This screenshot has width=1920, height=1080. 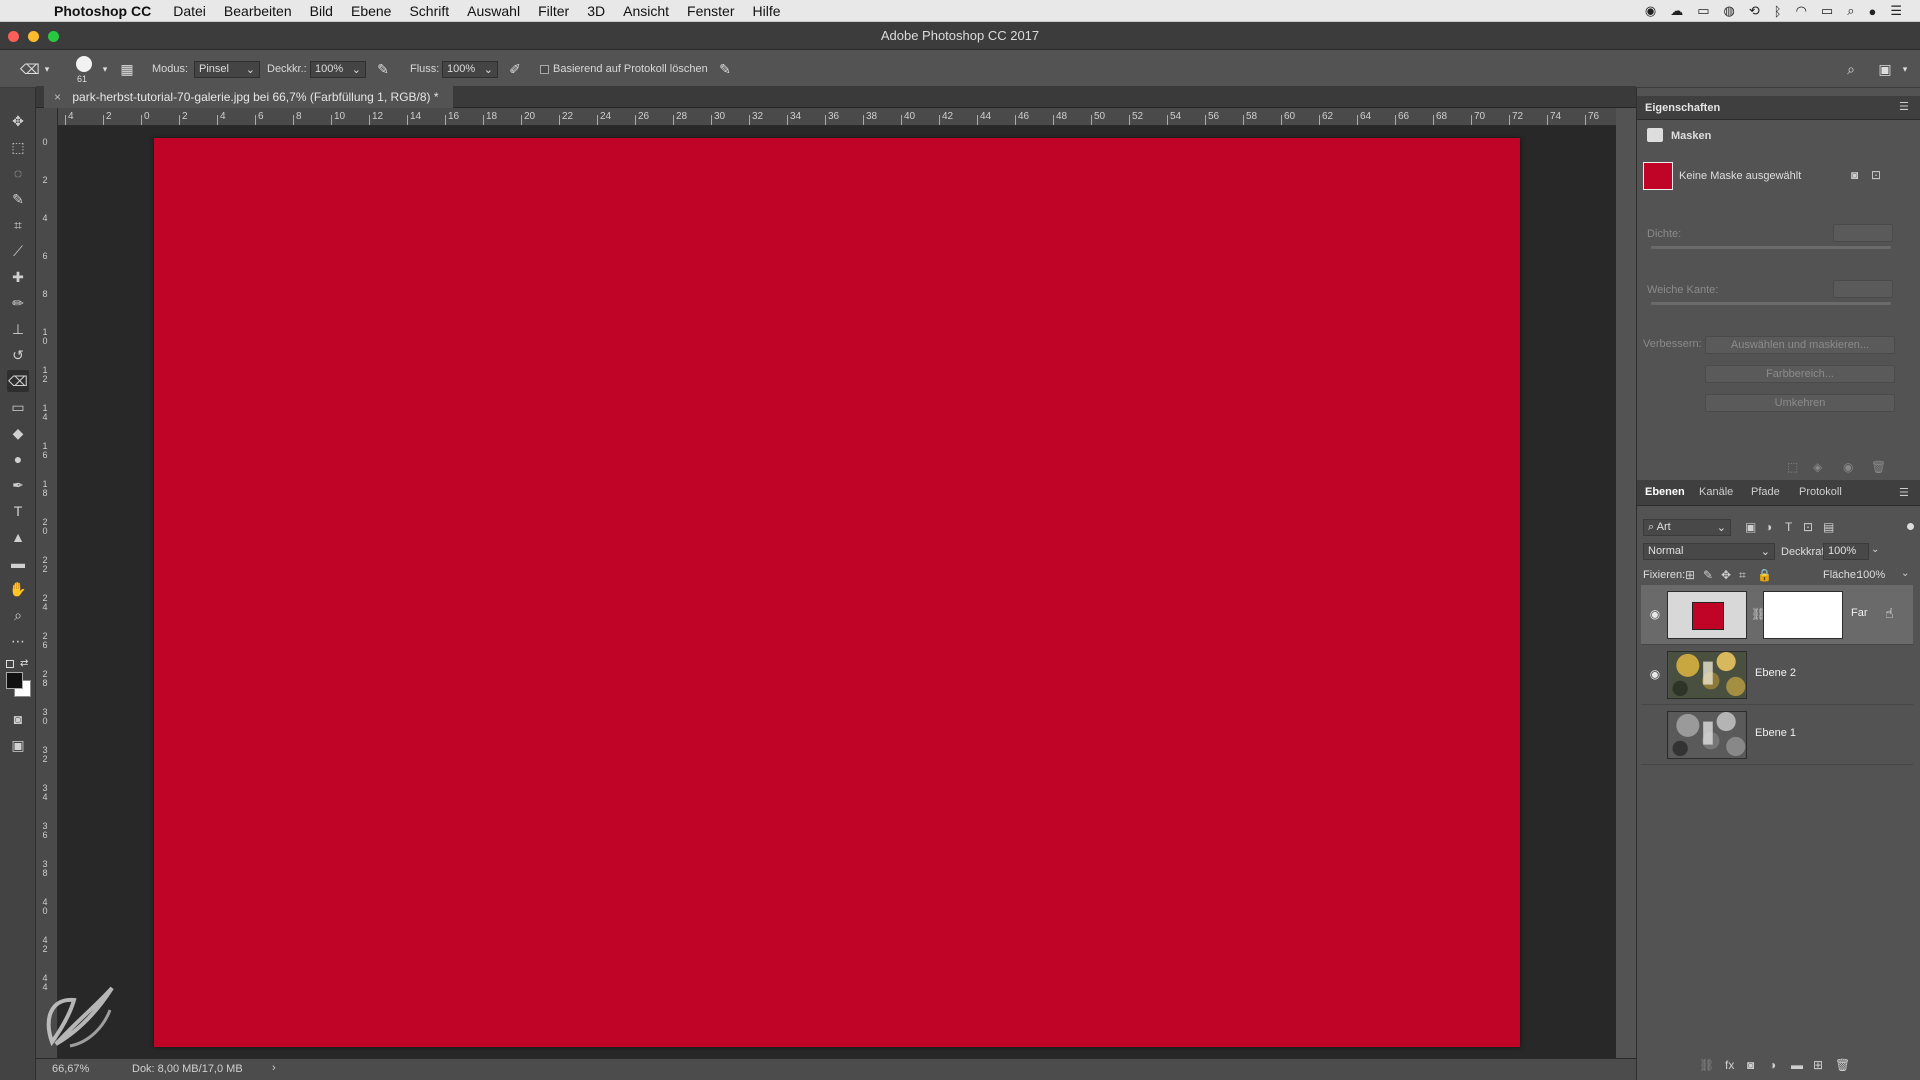 I want to click on menu-hilfe: Hilfe, so click(x=767, y=11).